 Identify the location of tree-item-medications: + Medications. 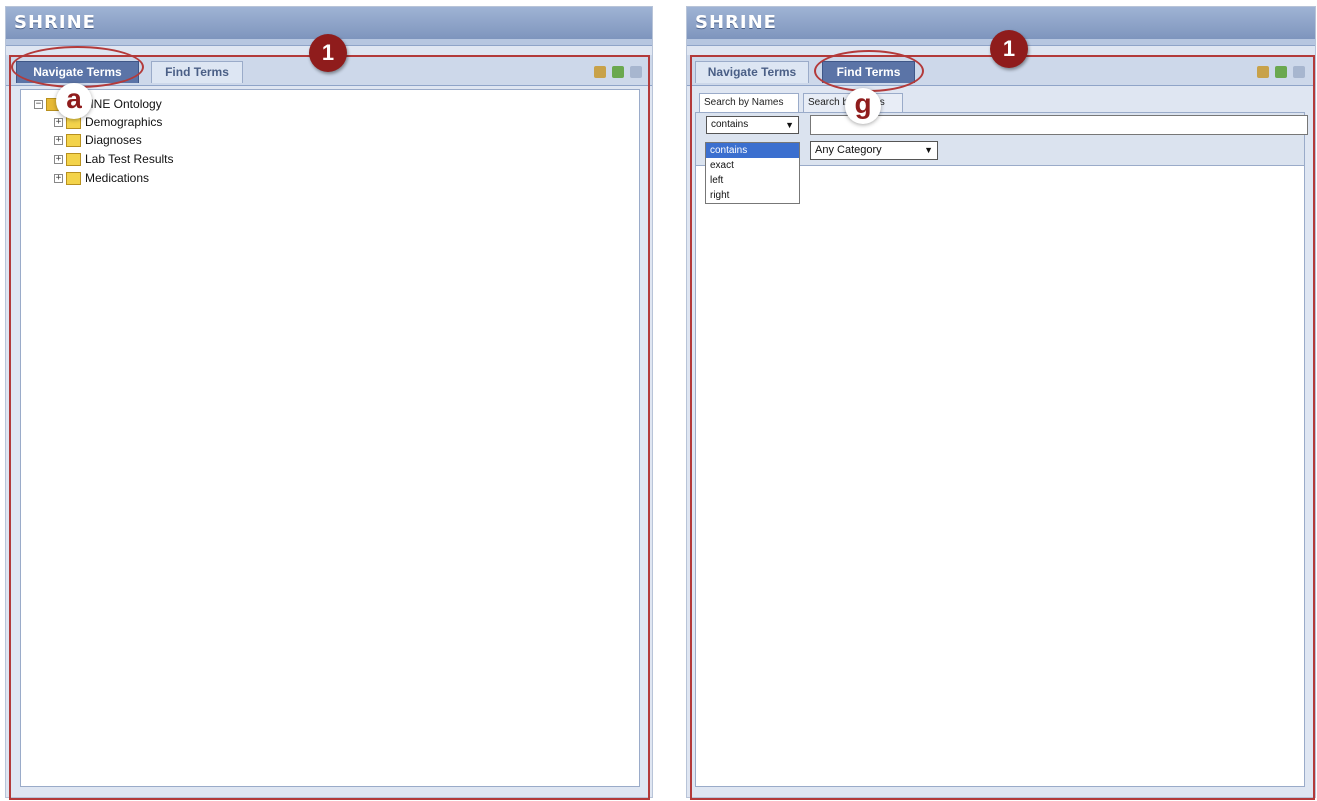
(101, 178).